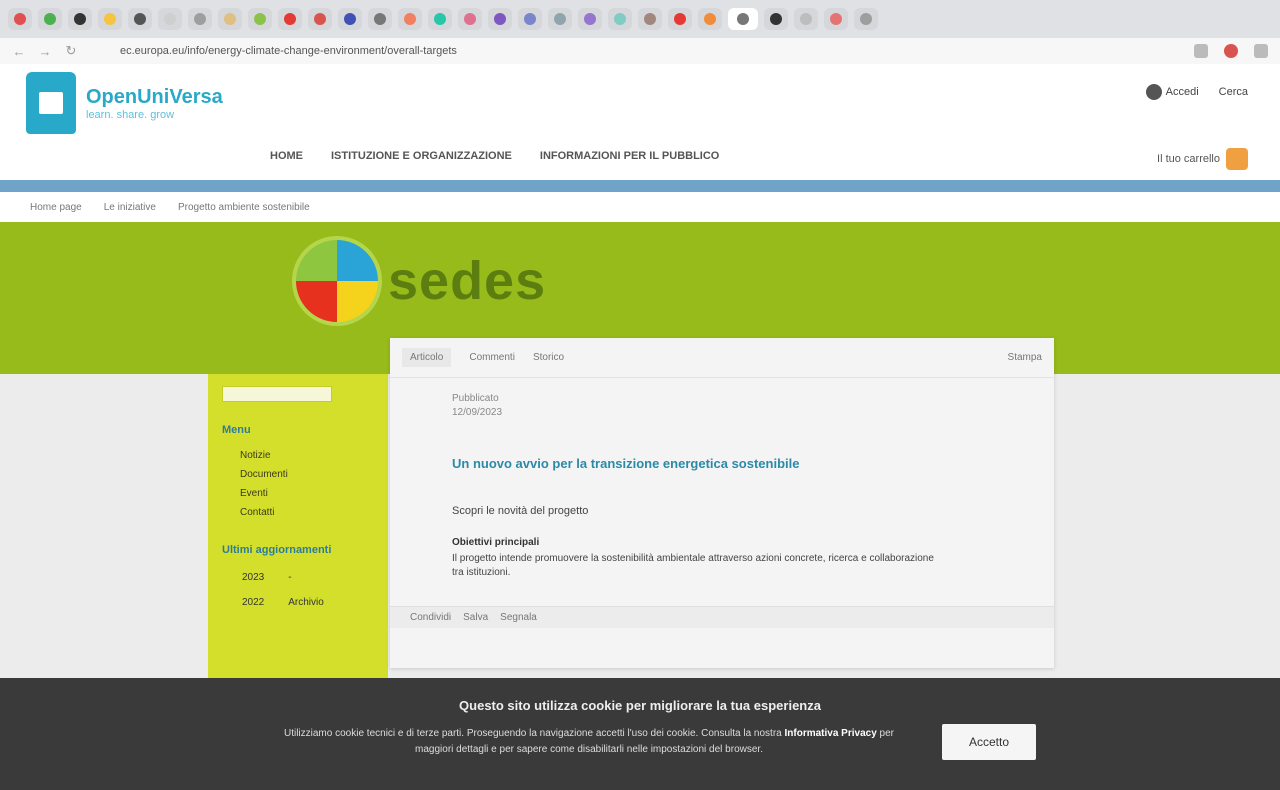  I want to click on sidebar-row: 2022 Archivio, so click(308, 602).